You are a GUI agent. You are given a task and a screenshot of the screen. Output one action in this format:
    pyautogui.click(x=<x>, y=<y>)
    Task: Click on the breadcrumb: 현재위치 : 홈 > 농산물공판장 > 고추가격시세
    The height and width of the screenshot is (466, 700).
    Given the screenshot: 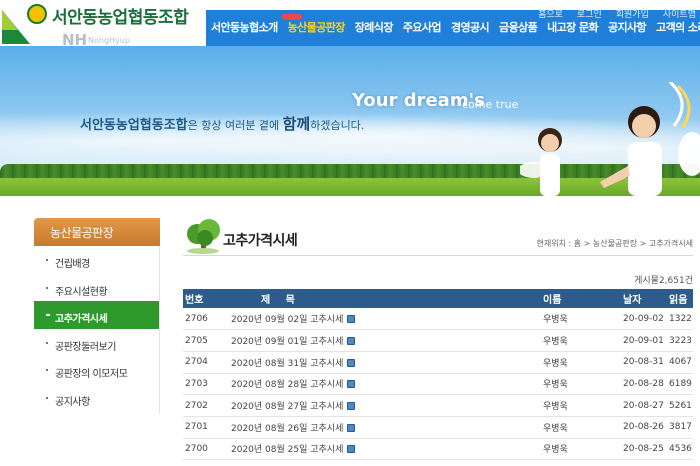 What is the action you would take?
    pyautogui.click(x=614, y=243)
    